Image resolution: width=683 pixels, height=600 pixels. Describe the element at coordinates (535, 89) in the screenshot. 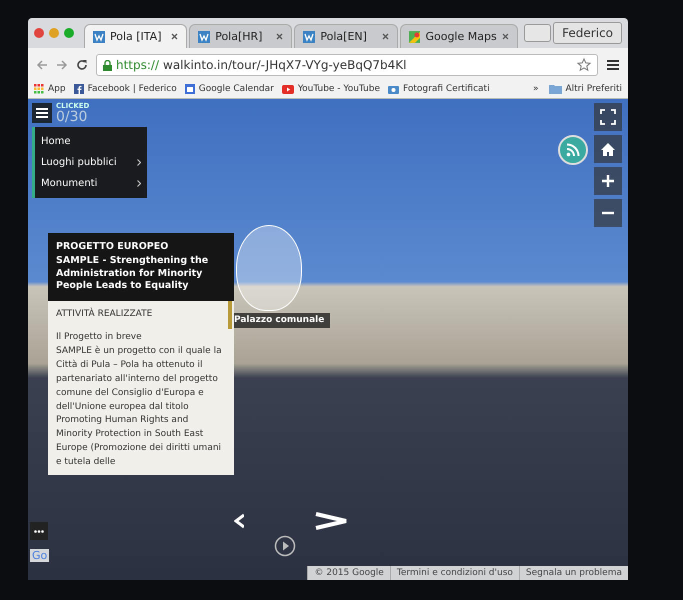

I see `more-bookmarks-button: »` at that location.